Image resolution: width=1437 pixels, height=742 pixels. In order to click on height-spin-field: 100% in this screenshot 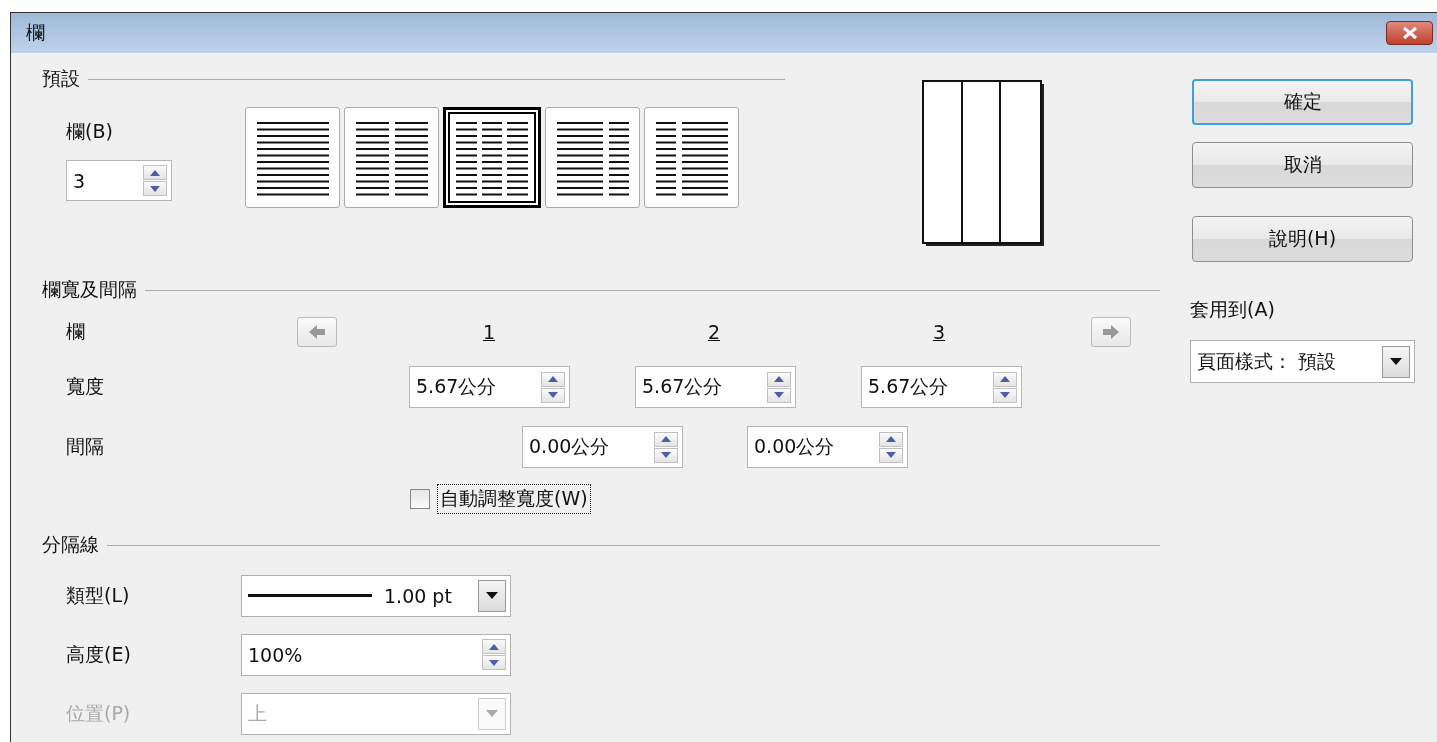, I will do `click(376, 654)`.